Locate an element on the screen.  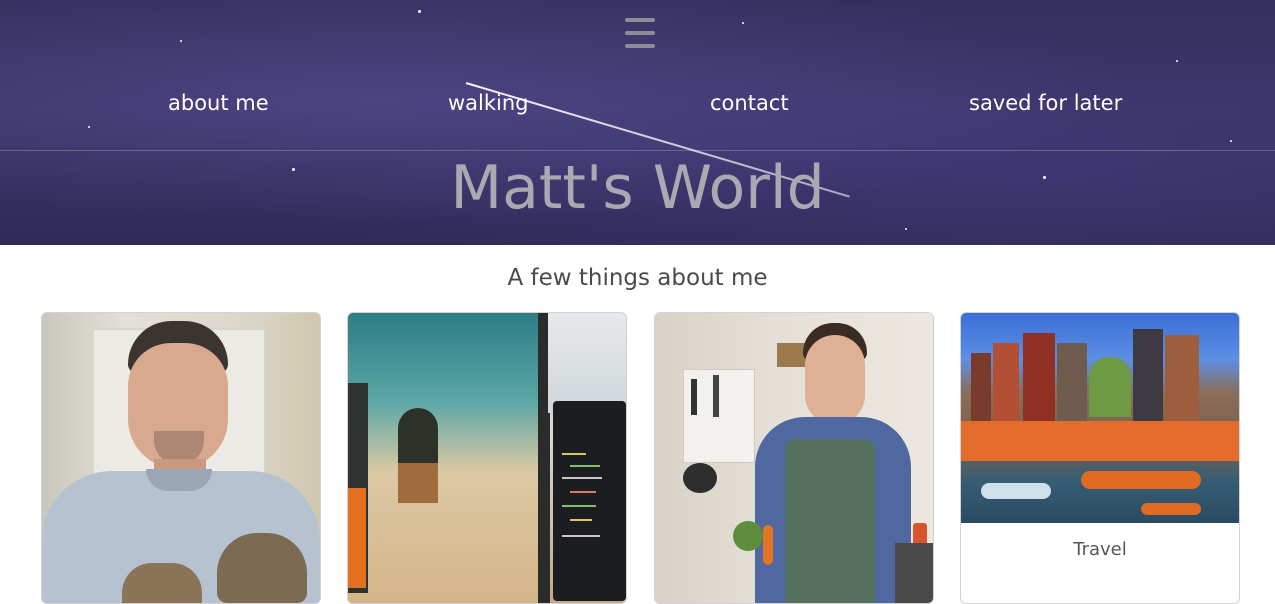
nav-link-contact: contact is located at coordinates (749, 103).